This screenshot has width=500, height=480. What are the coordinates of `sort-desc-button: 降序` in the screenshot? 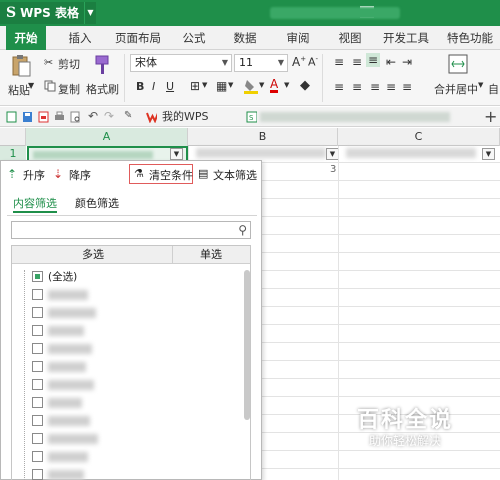 It's located at (80, 175).